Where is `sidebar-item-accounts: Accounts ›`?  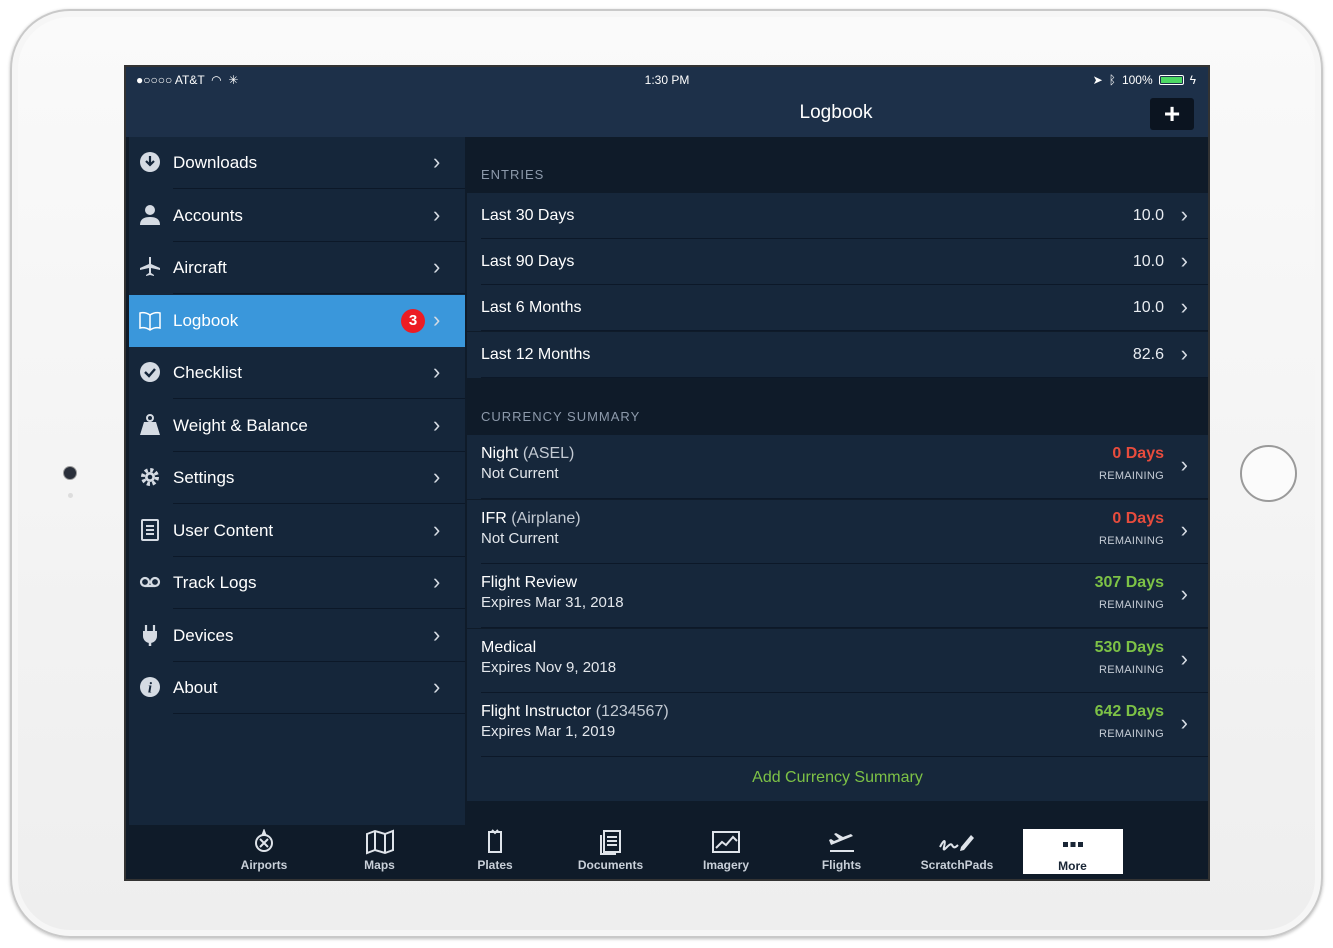 sidebar-item-accounts: Accounts › is located at coordinates (297, 216).